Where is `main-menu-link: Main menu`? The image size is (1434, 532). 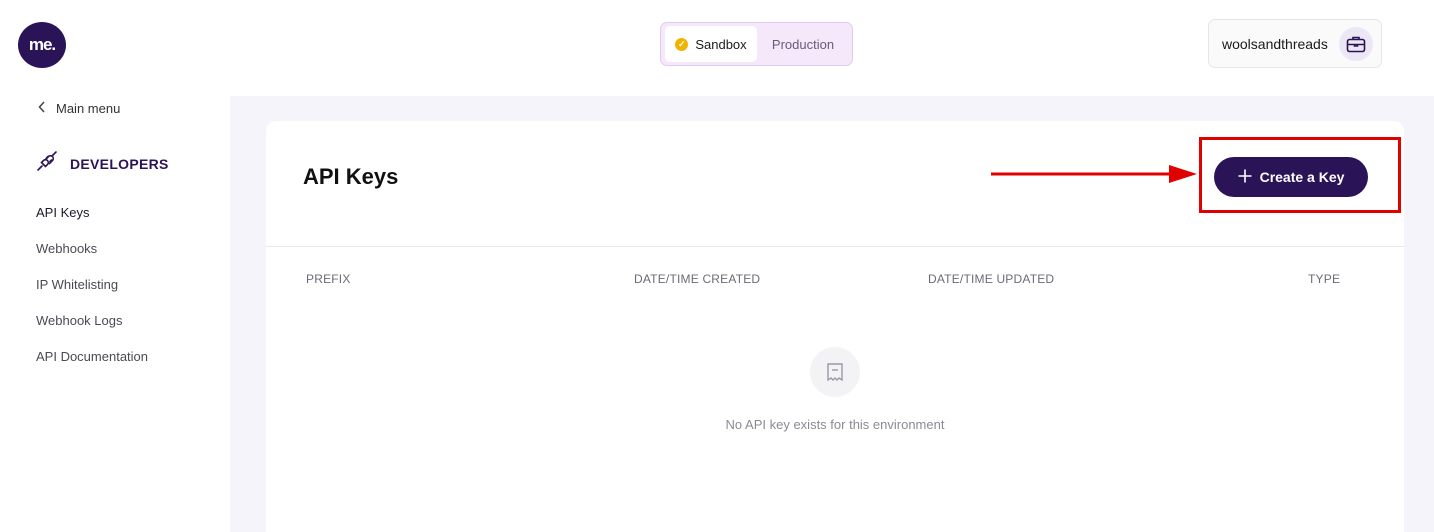
main-menu-link: Main menu is located at coordinates (79, 108).